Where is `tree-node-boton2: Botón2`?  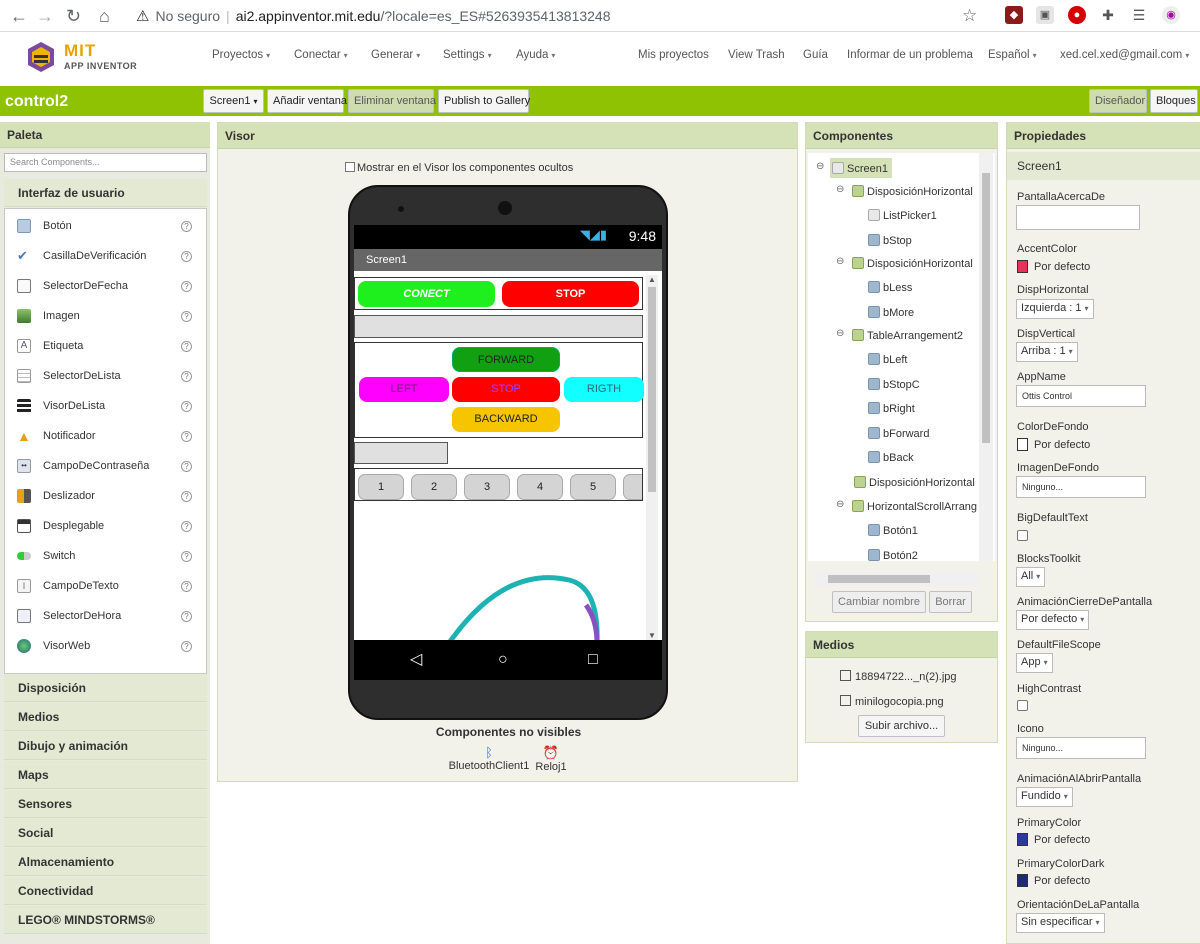 tree-node-boton2: Botón2 is located at coordinates (893, 555).